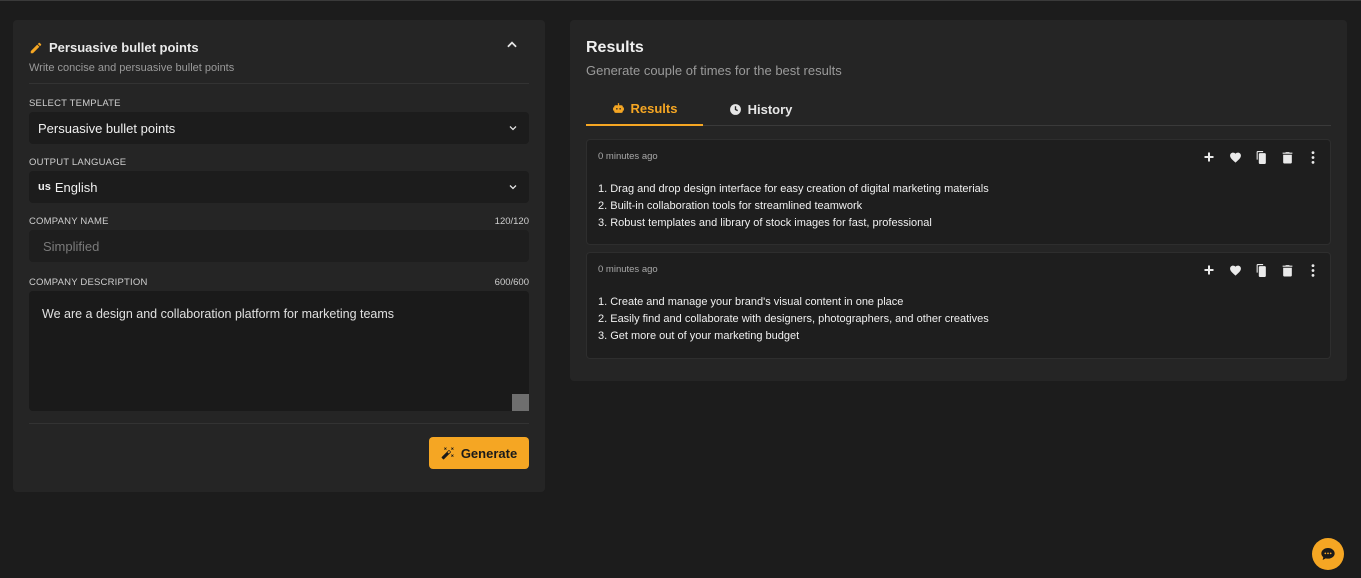 This screenshot has width=1361, height=578. What do you see at coordinates (44, 187) in the screenshot?
I see `us-flag-icon: us` at bounding box center [44, 187].